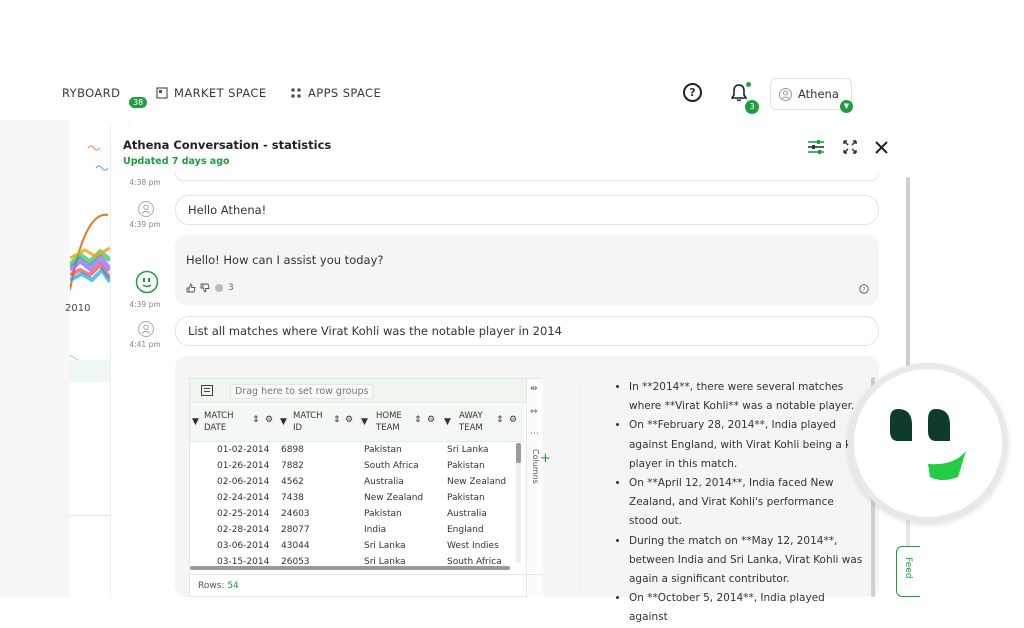 The image size is (1024, 628). What do you see at coordinates (355, 467) in the screenshot?
I see `table-row: 01-26-2014 7882 South Africa Pakistan` at bounding box center [355, 467].